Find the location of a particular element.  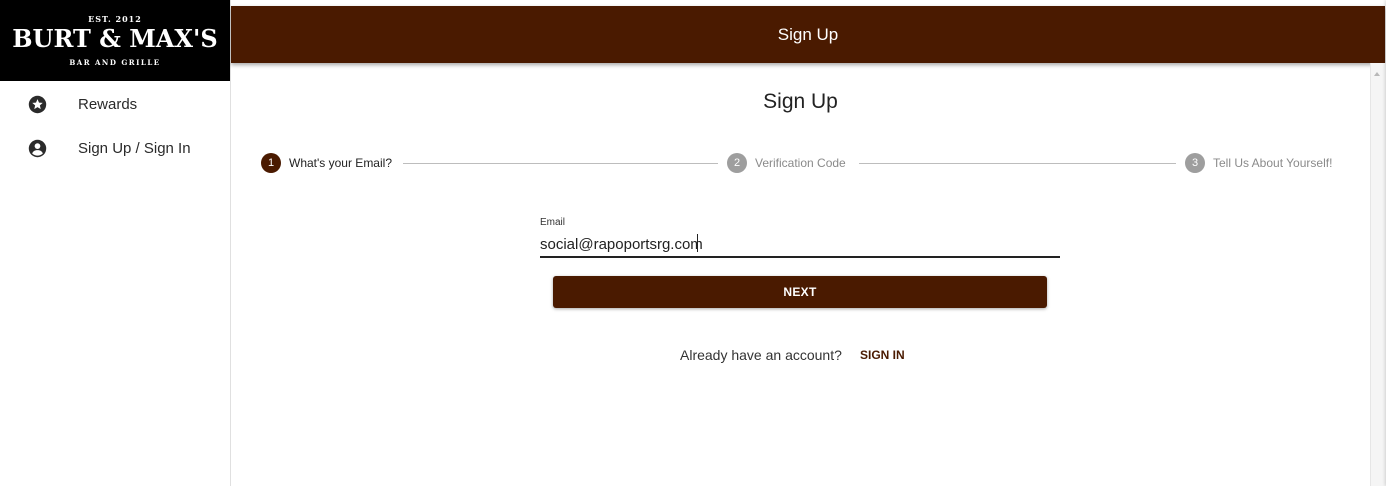

logo-subtitle-text: BAR AND GRILLE is located at coordinates (115, 62).